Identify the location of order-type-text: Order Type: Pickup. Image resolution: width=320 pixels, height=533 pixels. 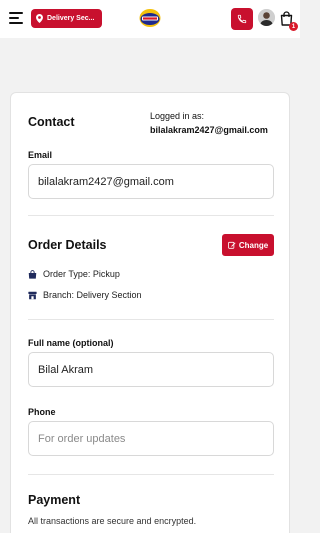
(81, 274).